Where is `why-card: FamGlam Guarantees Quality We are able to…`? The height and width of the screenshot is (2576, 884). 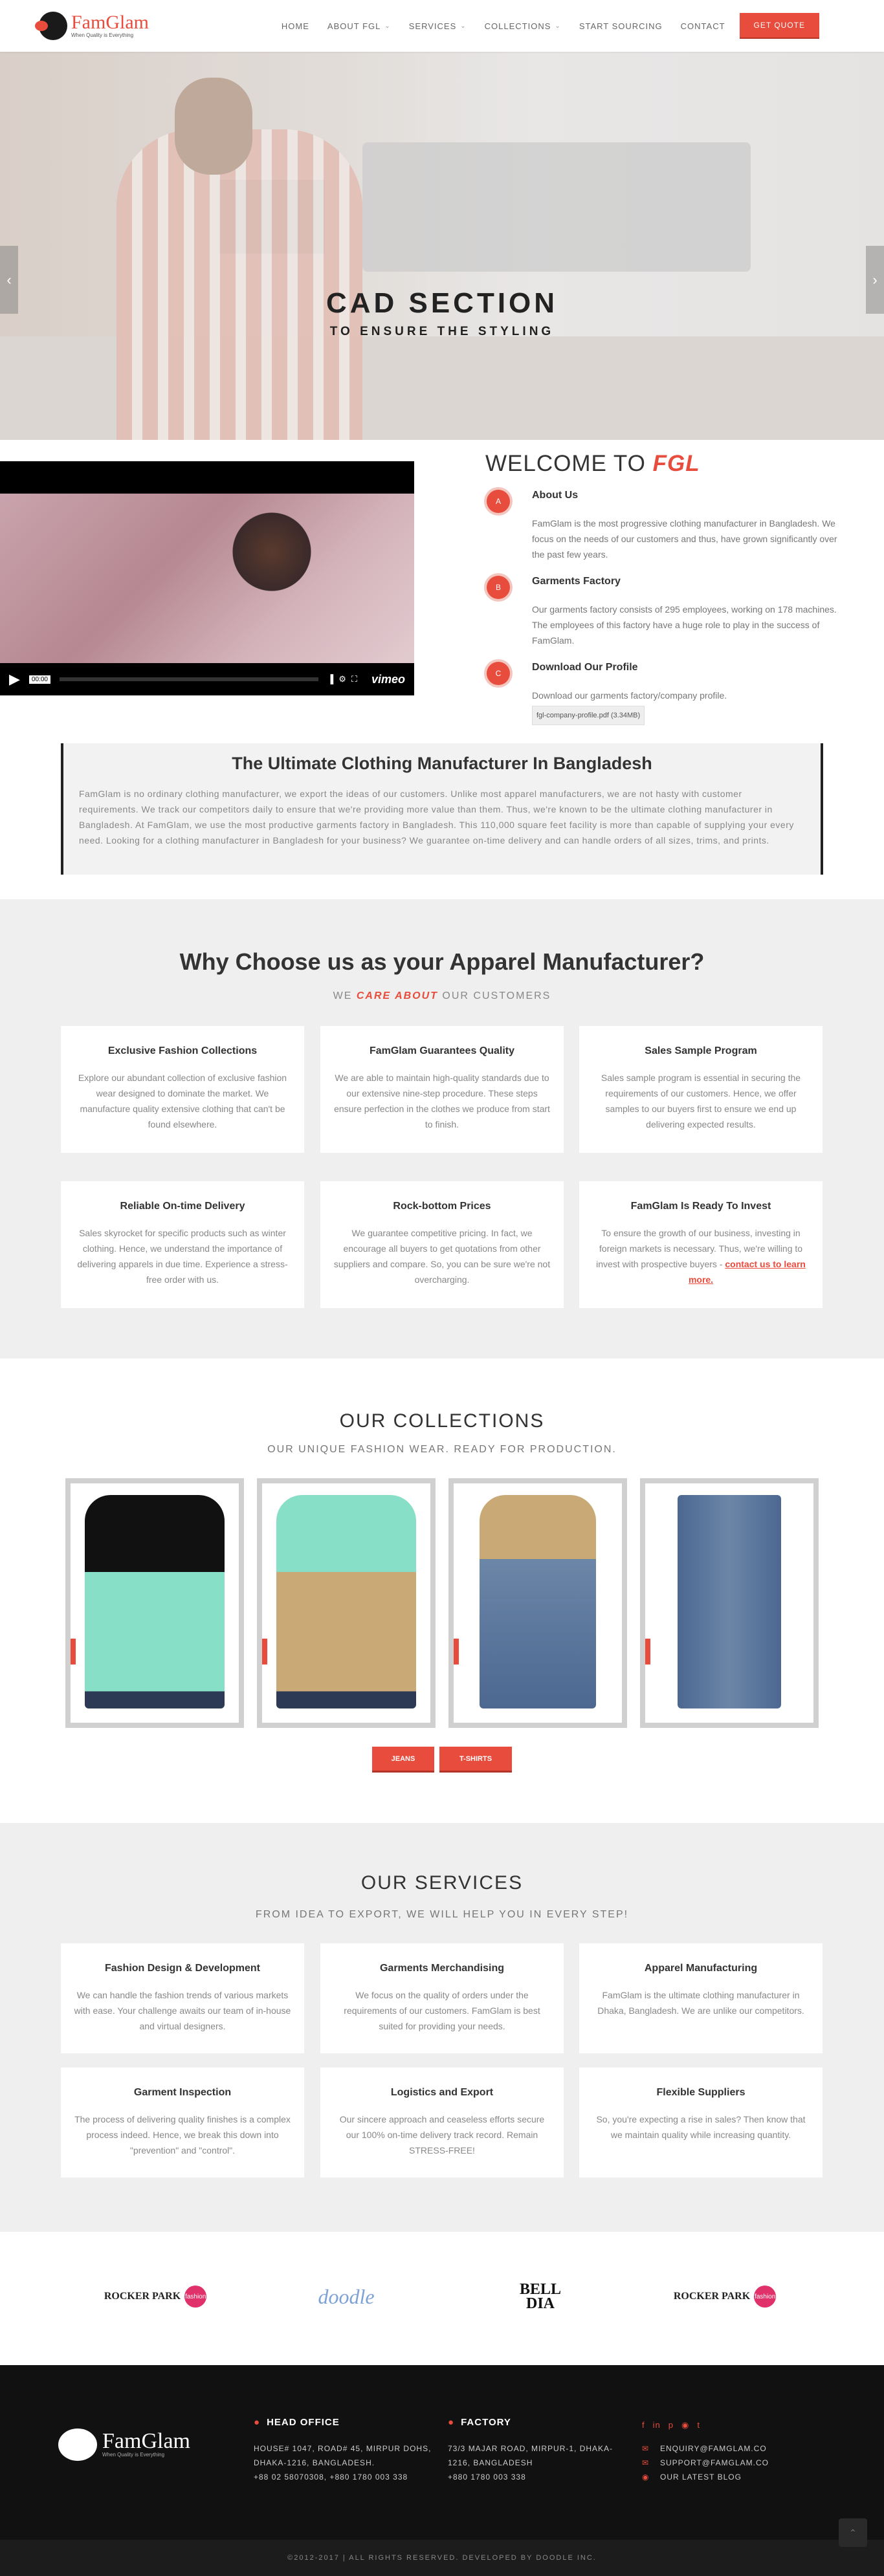 why-card: FamGlam Guarantees Quality We are able to… is located at coordinates (442, 1089).